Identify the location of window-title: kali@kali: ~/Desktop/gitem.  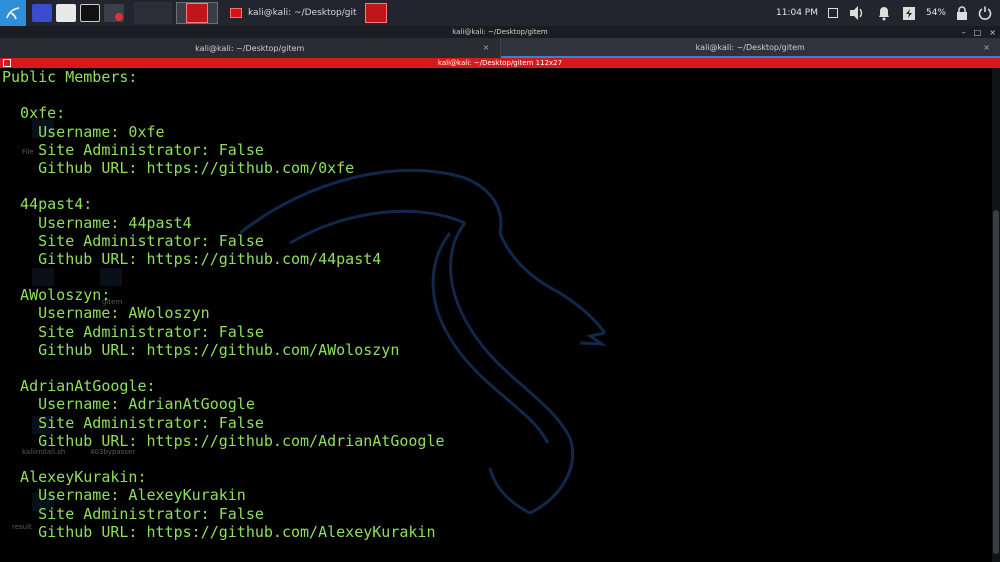
(500, 32).